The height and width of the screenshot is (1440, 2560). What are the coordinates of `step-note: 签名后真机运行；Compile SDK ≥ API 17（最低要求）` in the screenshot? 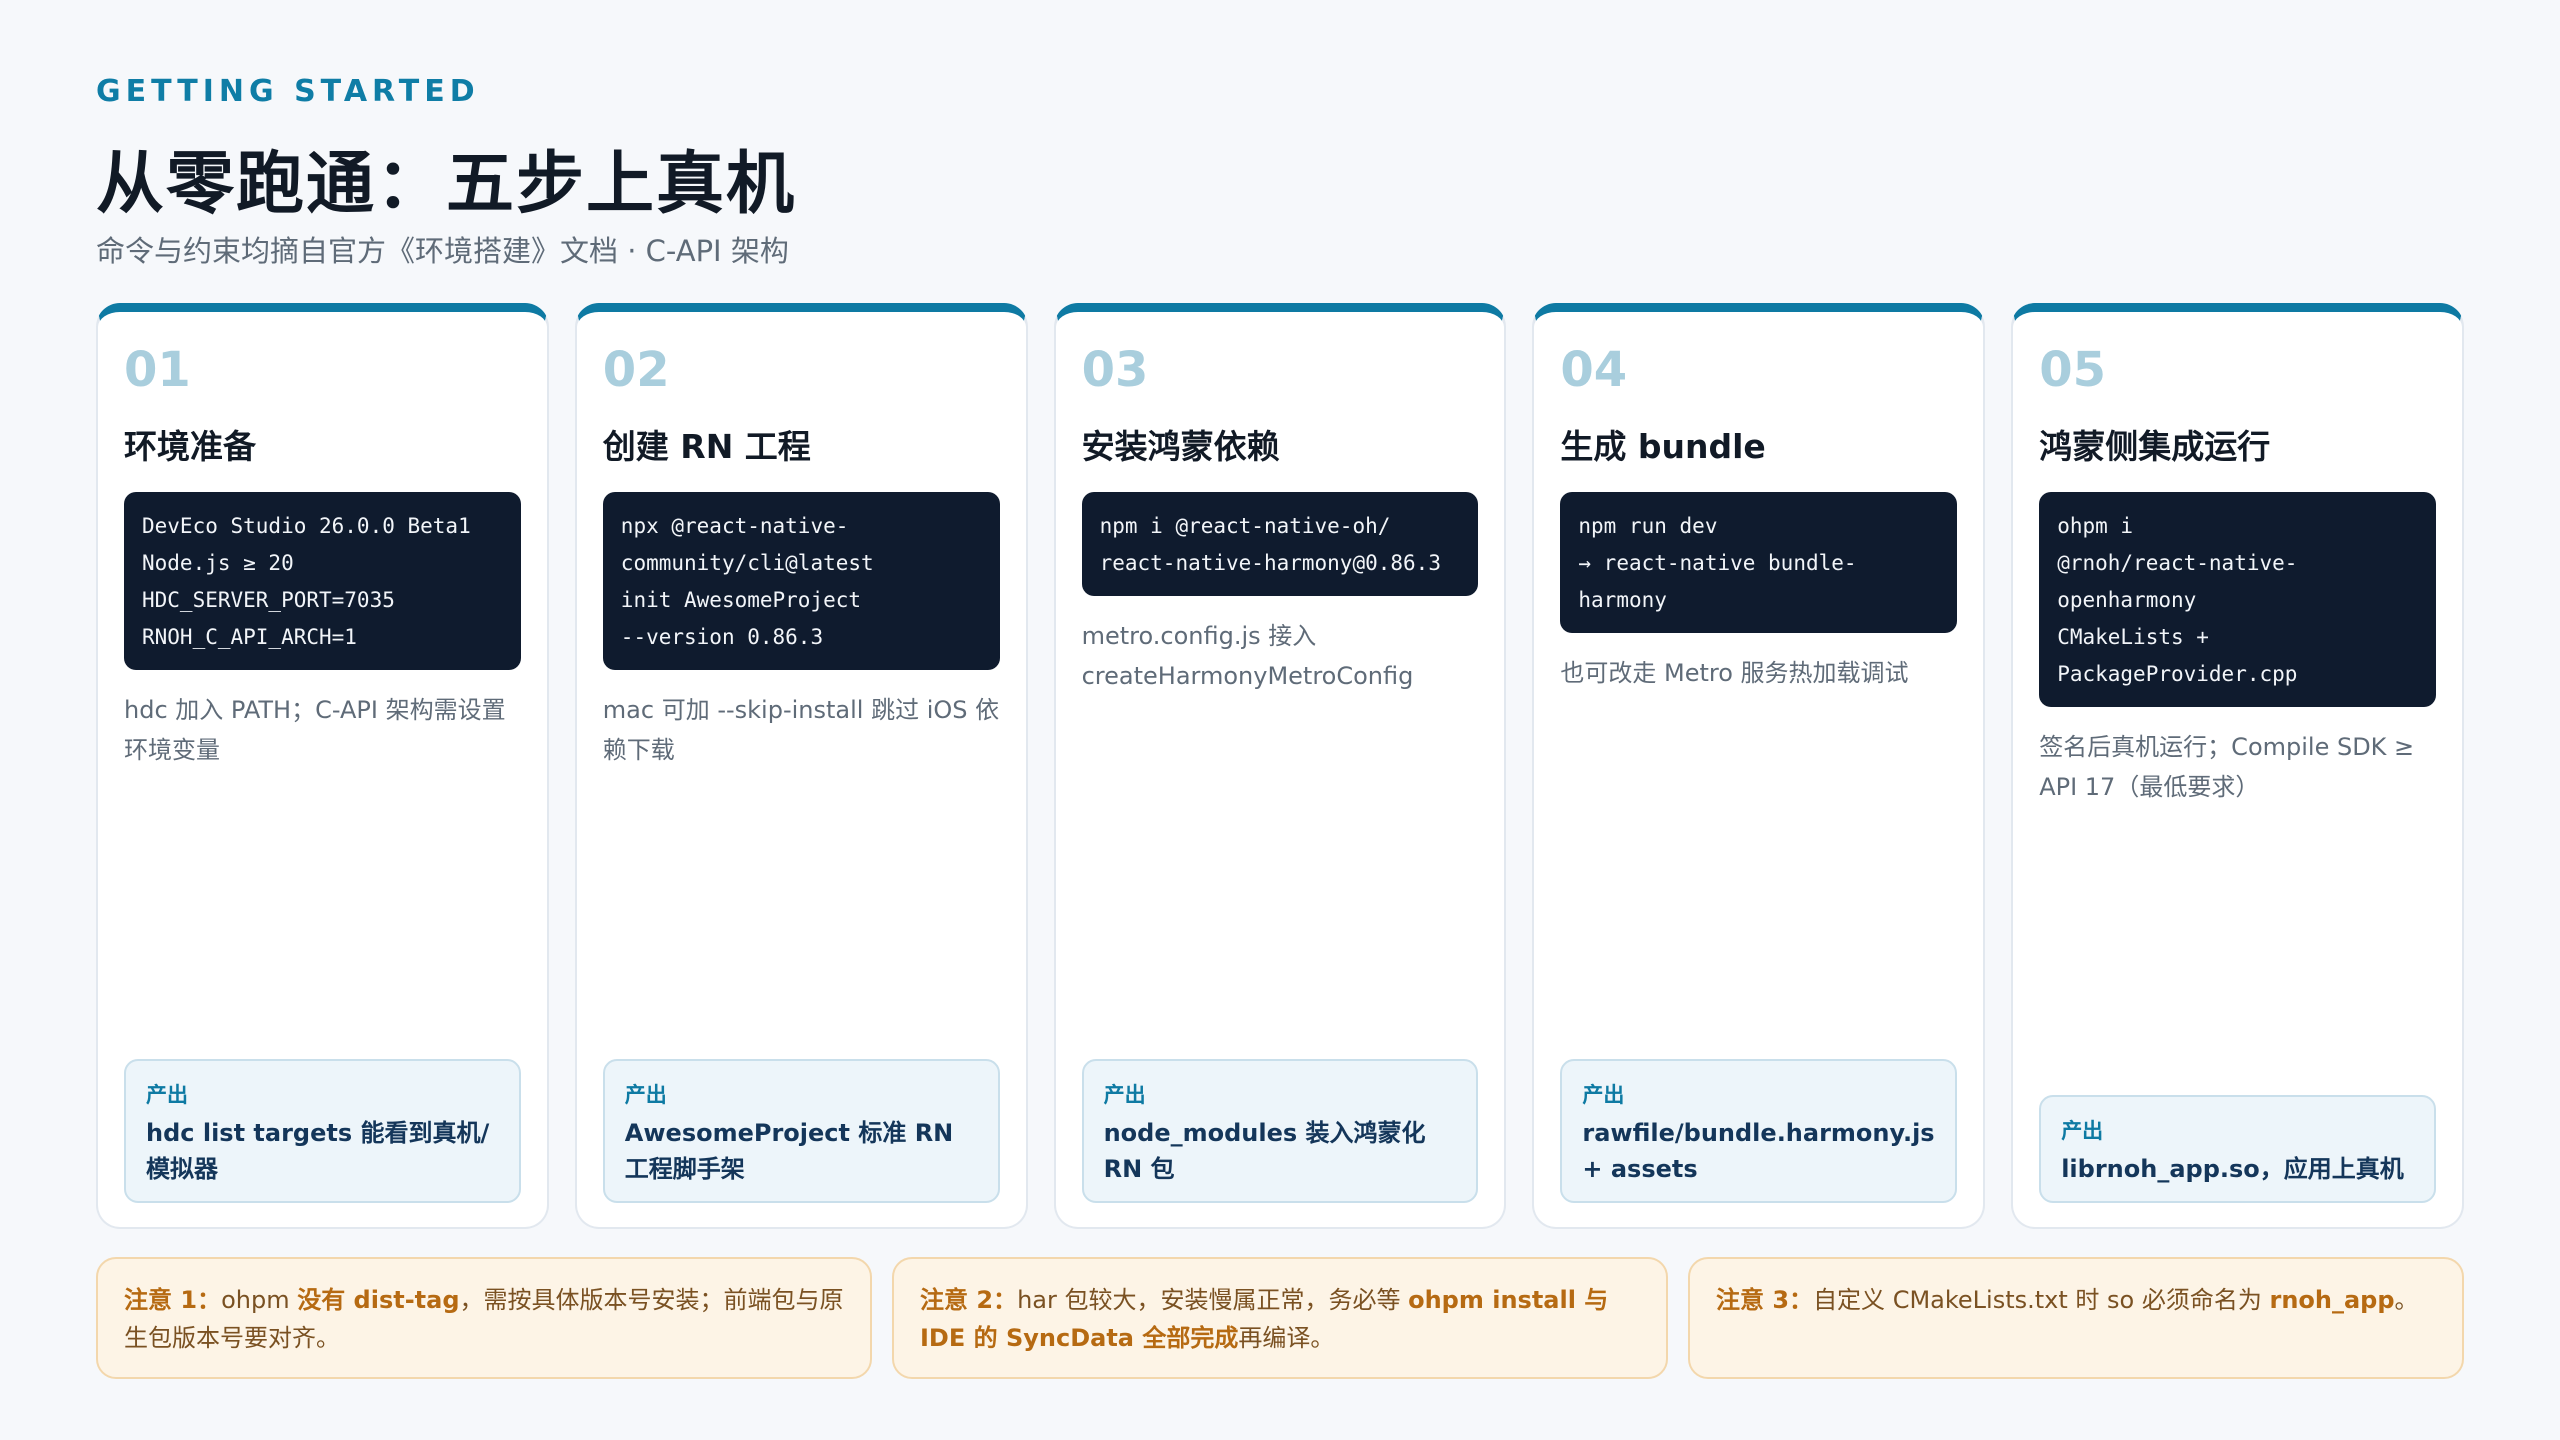 It's located at (2227, 767).